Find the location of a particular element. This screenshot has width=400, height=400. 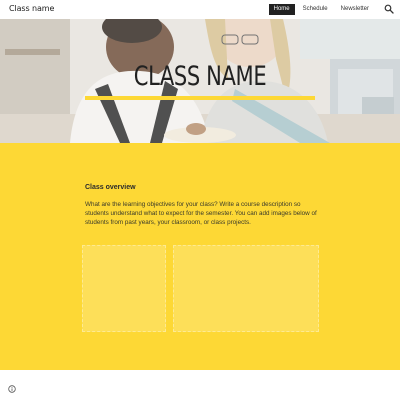

top-navigation-bar: Class name Home Schedule Newsletter is located at coordinates (200, 9).